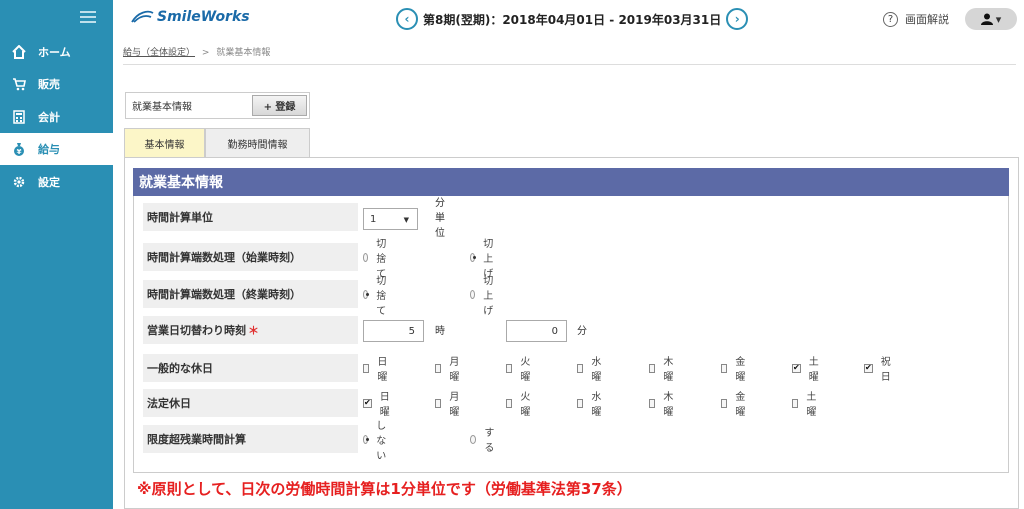 This screenshot has width=1024, height=509. What do you see at coordinates (737, 19) in the screenshot?
I see `next-period-button: ›` at bounding box center [737, 19].